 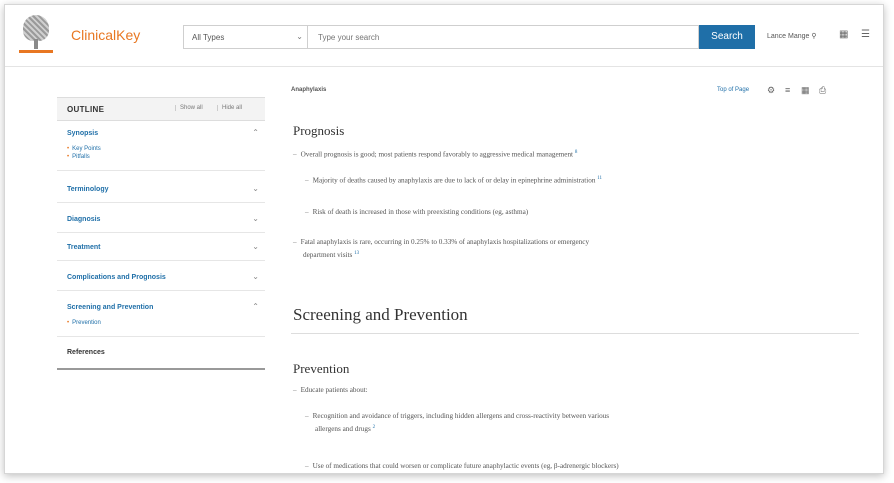 What do you see at coordinates (727, 37) in the screenshot?
I see `search-button: Search` at bounding box center [727, 37].